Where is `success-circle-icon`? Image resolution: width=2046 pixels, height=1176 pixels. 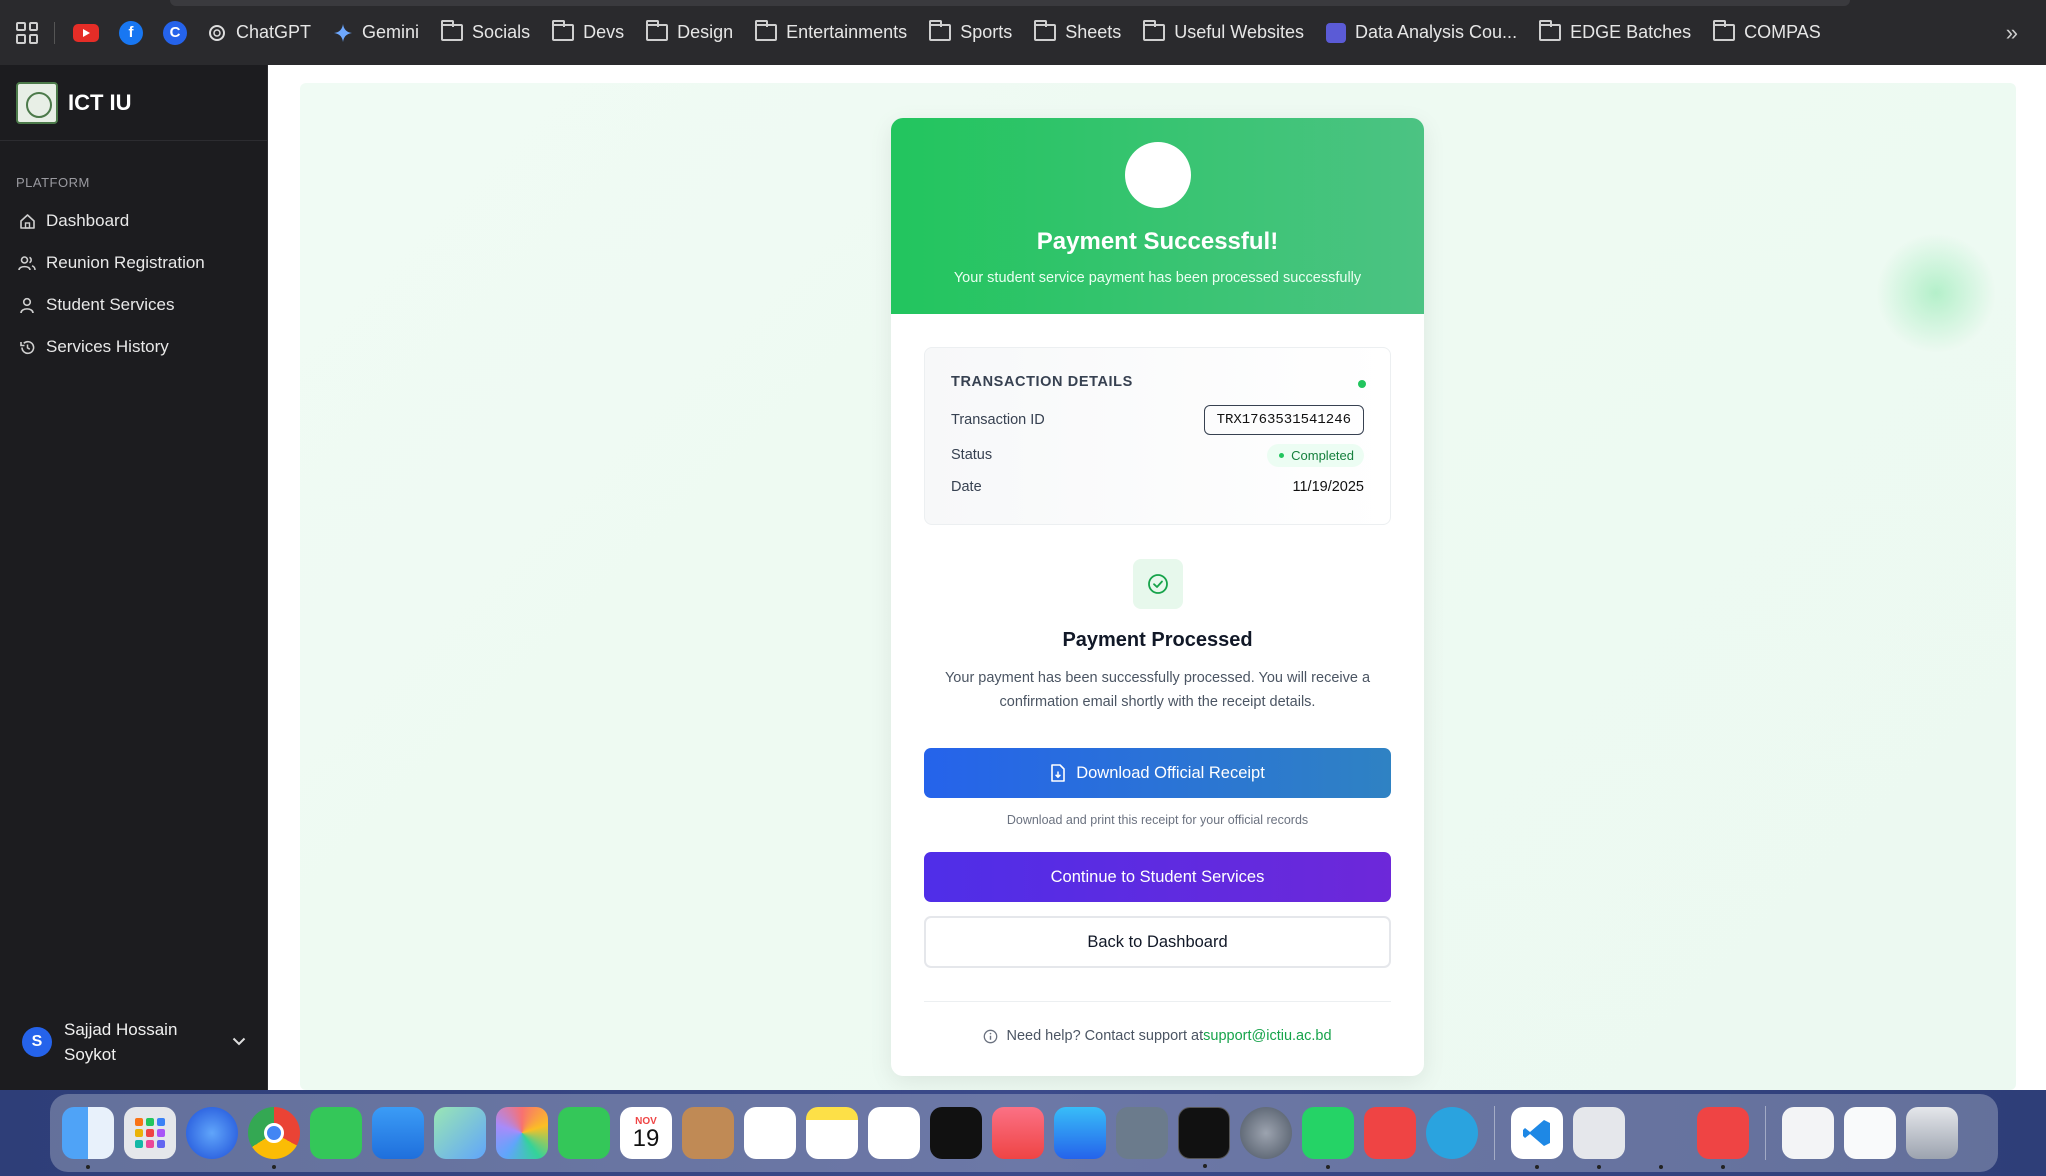
success-circle-icon is located at coordinates (1157, 175).